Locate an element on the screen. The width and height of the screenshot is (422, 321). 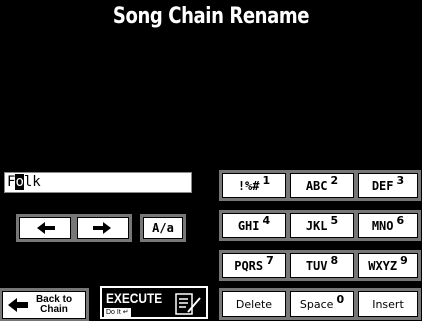
cursor-left-button is located at coordinates (45, 228).